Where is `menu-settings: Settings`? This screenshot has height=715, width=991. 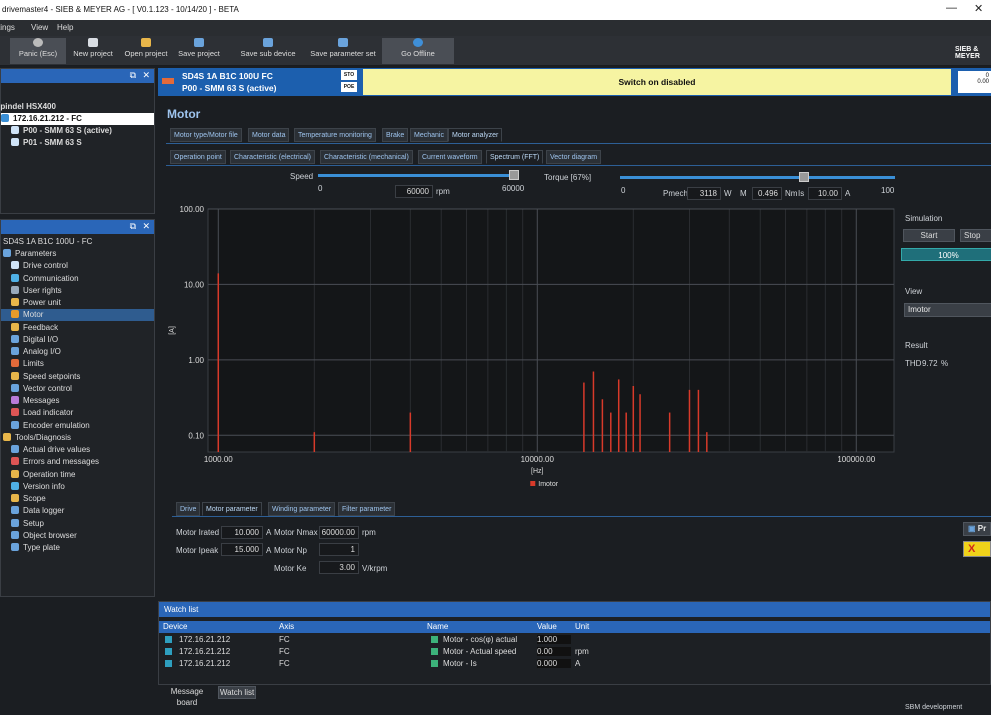
menu-settings: Settings is located at coordinates (7, 27).